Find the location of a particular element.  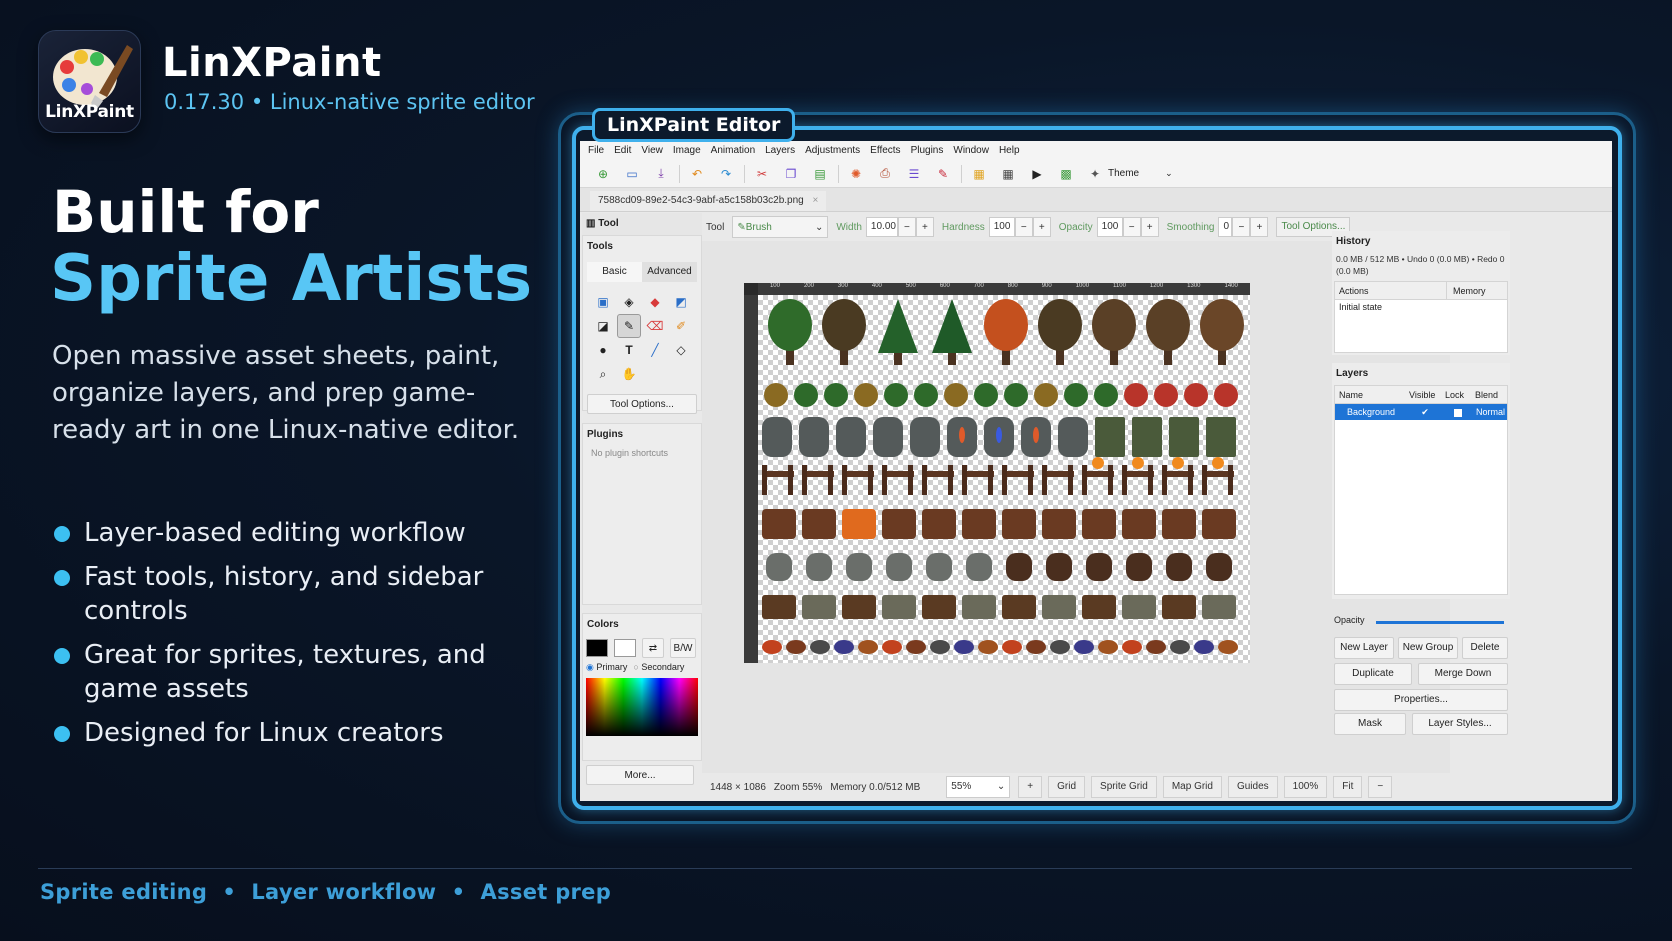

torch-flame is located at coordinates (1098, 463).